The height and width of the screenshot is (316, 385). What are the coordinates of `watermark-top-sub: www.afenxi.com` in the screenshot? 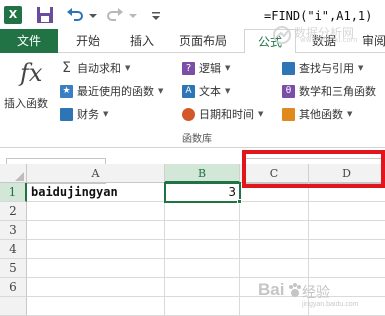 It's located at (329, 40).